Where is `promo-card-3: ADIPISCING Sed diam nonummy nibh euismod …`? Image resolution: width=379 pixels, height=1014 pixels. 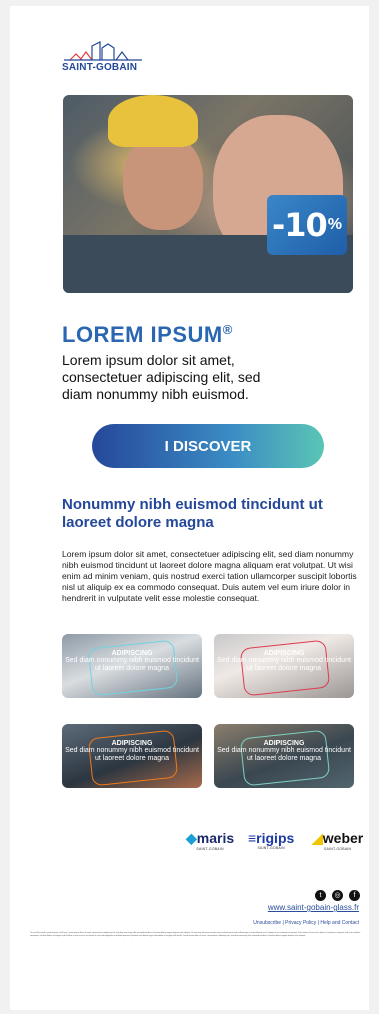
promo-card-3: ADIPISCING Sed diam nonummy nibh euismod … is located at coordinates (132, 756).